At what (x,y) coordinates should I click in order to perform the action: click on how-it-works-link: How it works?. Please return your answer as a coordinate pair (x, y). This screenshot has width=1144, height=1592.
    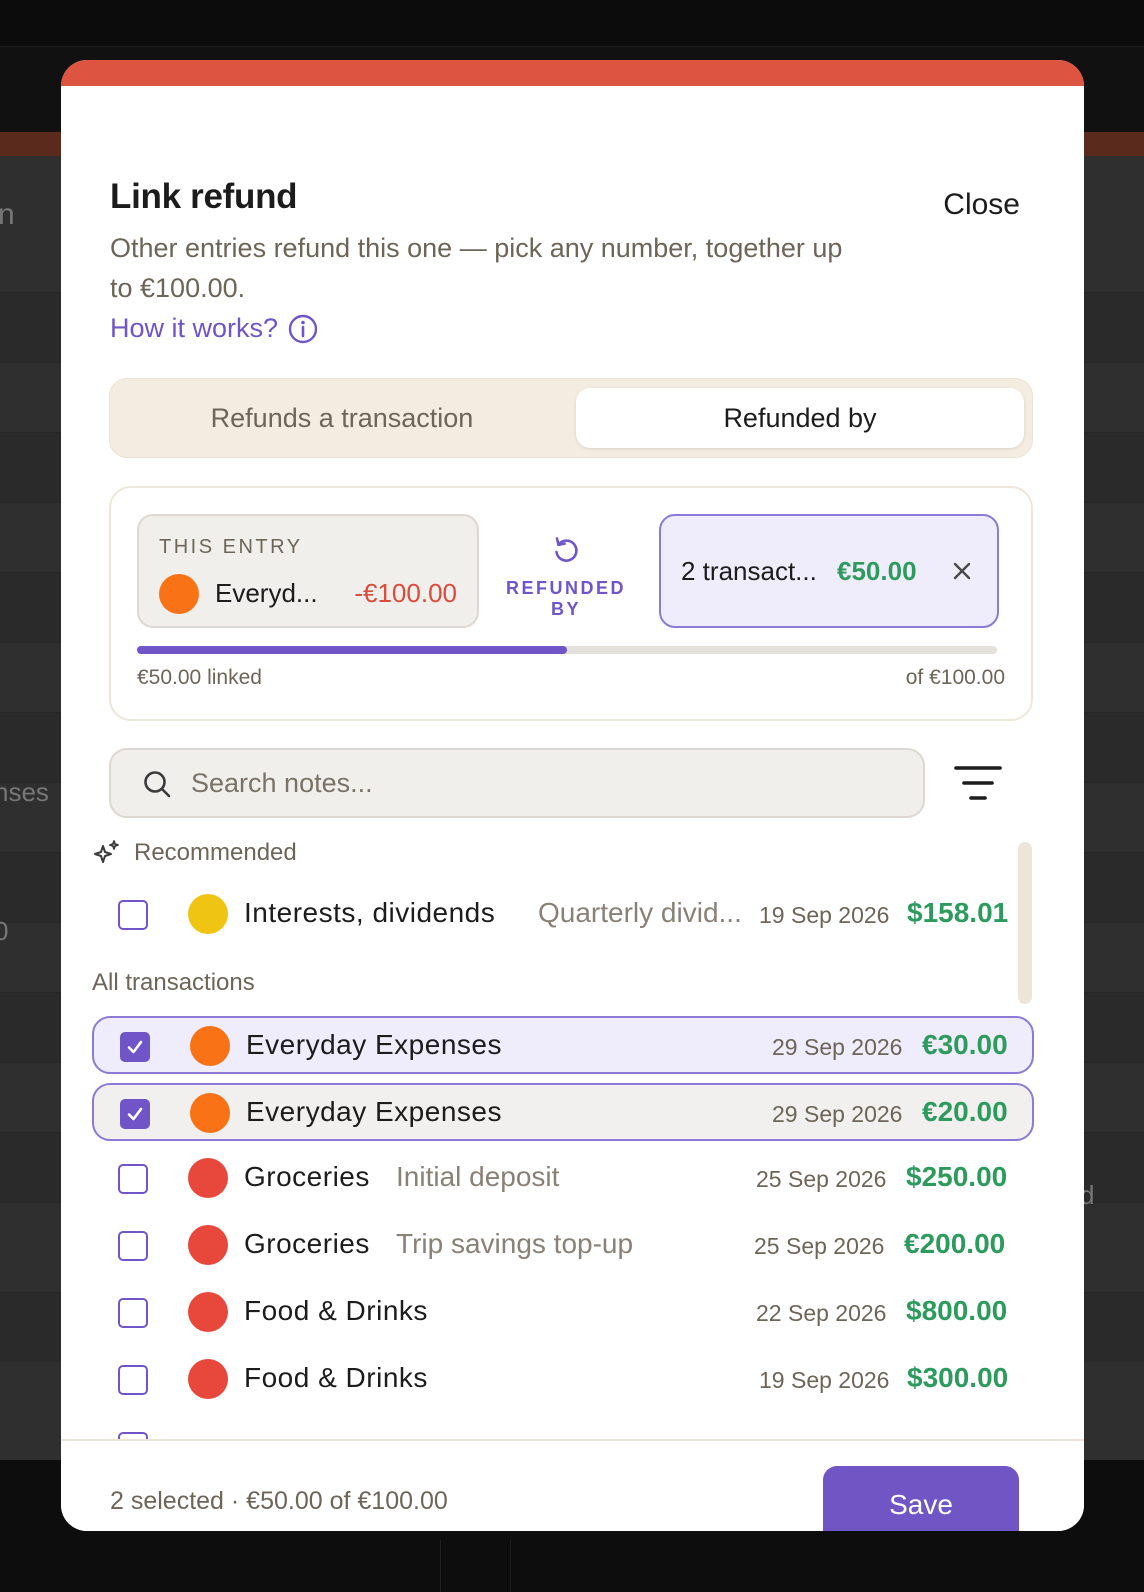
    Looking at the image, I should click on (214, 328).